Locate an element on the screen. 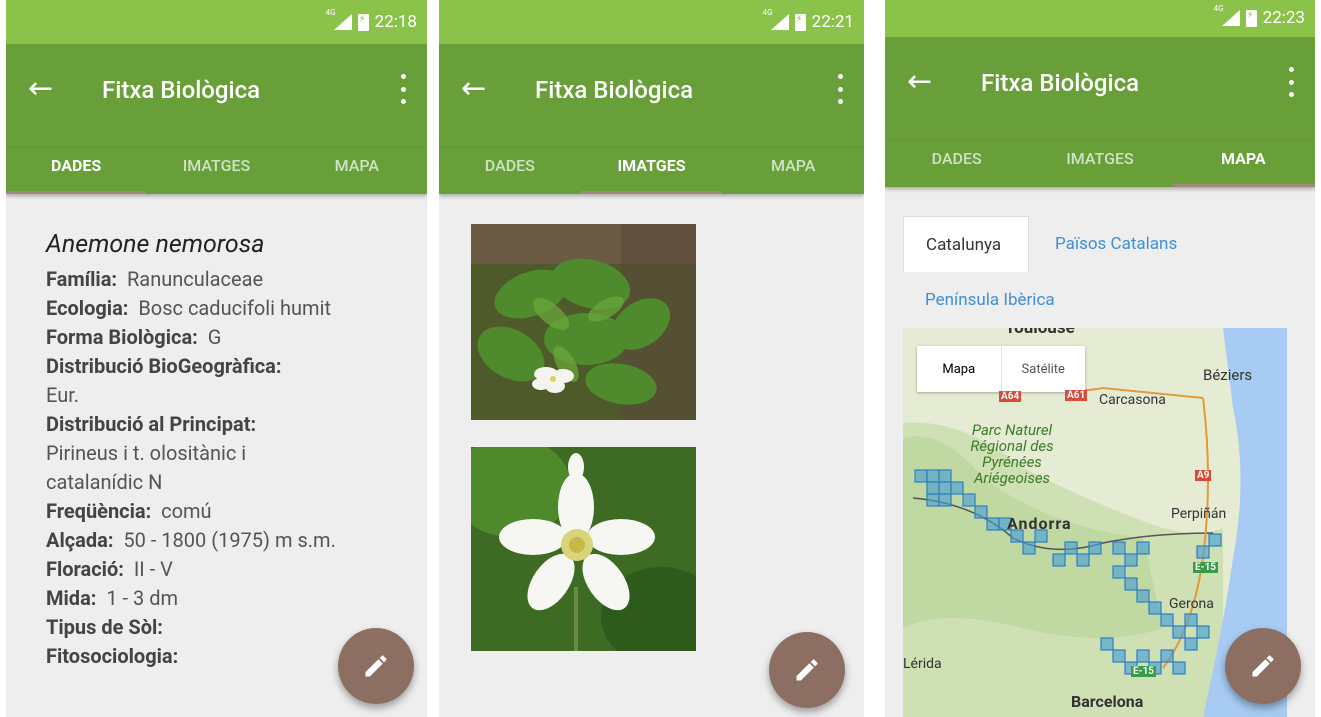  status-time: 22:23 is located at coordinates (1283, 18).